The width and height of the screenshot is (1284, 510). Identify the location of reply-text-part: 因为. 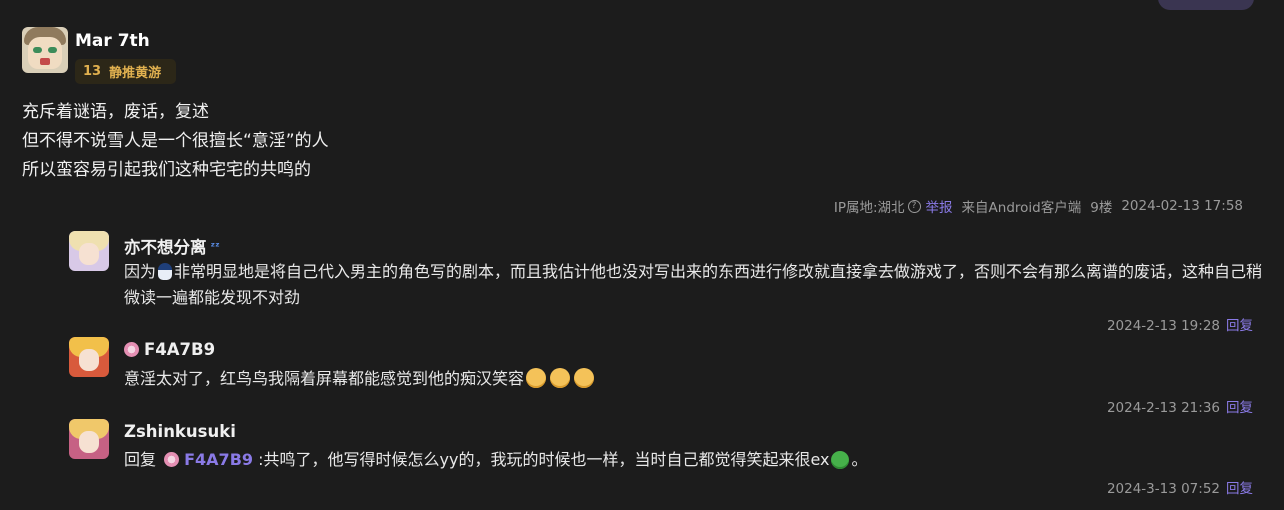
(140, 271).